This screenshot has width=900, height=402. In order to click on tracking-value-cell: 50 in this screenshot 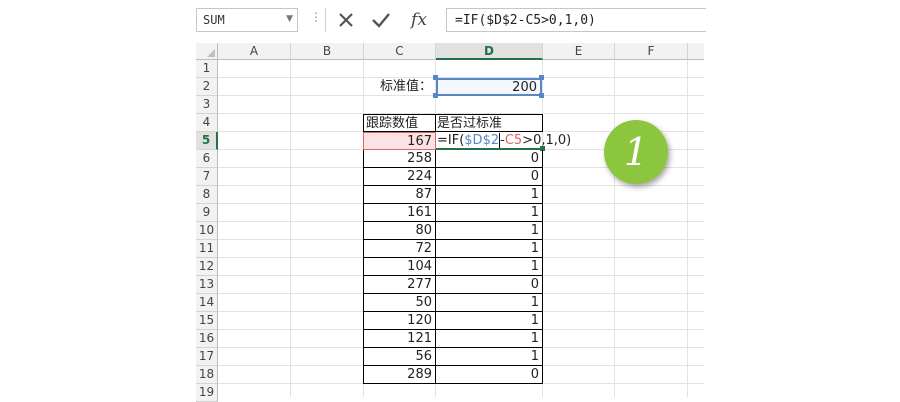, I will do `click(399, 303)`.